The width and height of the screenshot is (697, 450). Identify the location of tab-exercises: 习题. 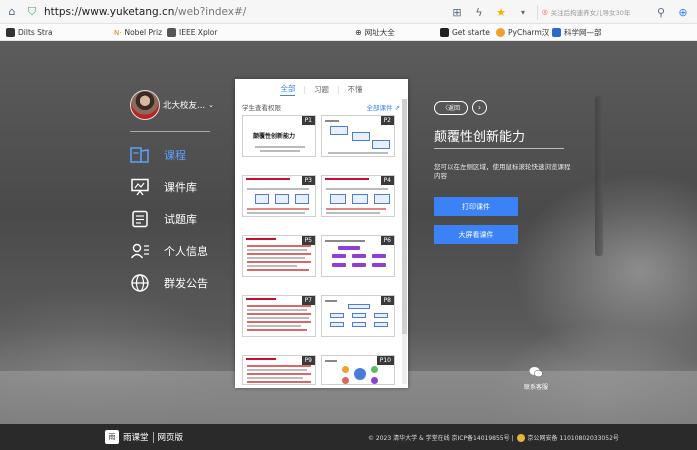
(321, 89).